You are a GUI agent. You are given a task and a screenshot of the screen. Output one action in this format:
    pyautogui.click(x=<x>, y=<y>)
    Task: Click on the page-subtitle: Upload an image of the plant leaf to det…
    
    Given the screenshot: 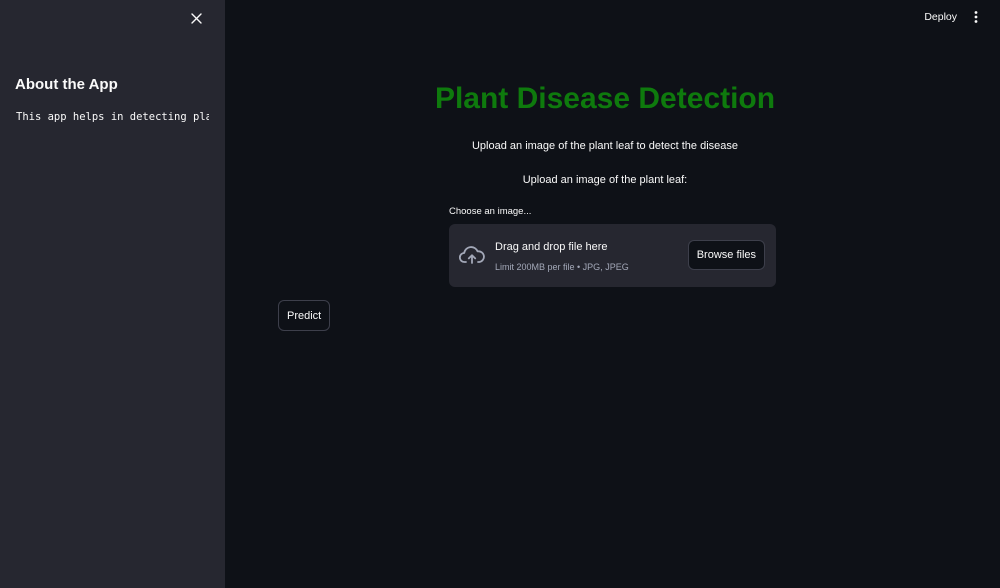 What is the action you would take?
    pyautogui.click(x=604, y=146)
    